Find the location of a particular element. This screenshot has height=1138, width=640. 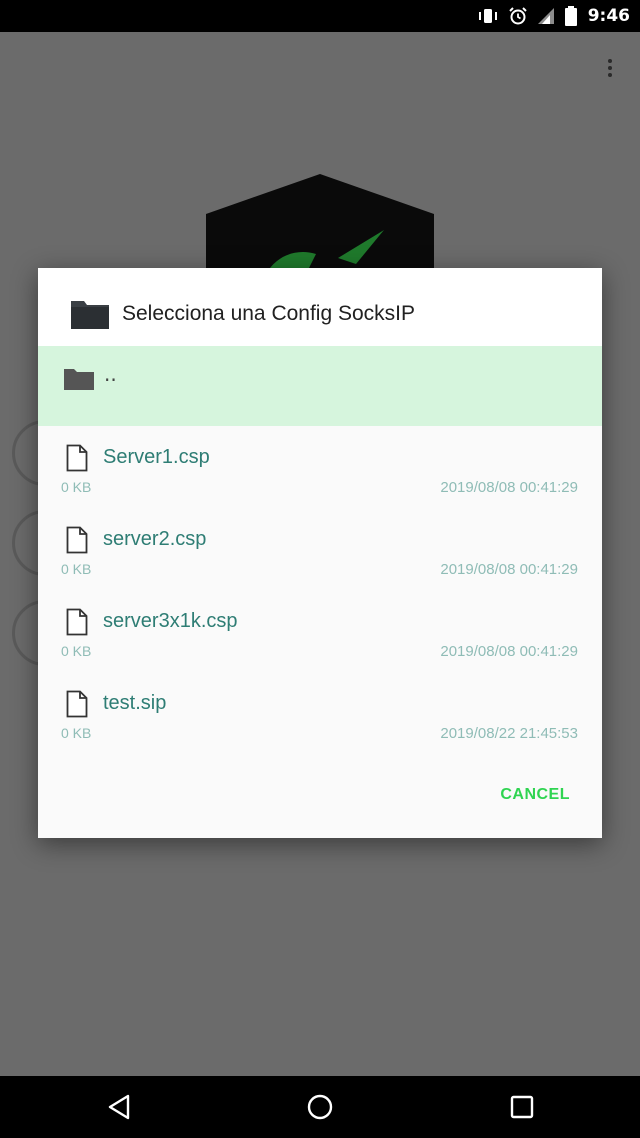

file-name: server2.csp is located at coordinates (155, 539).